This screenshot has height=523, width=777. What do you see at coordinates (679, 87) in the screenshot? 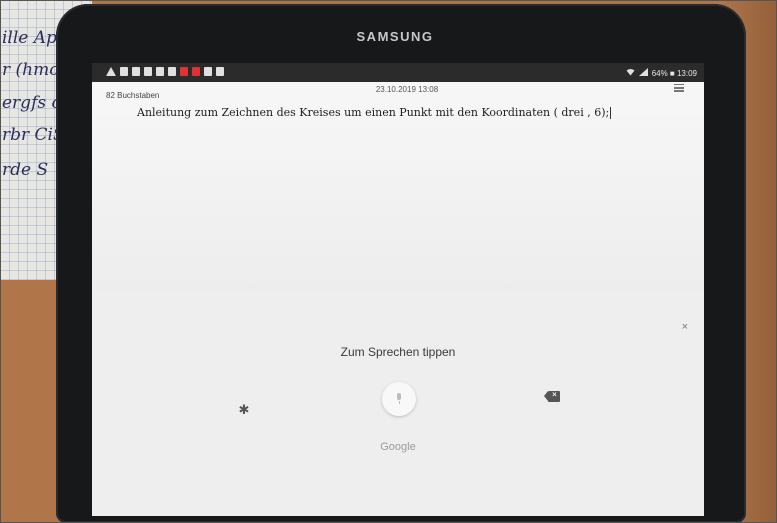
I see `menu-icon` at bounding box center [679, 87].